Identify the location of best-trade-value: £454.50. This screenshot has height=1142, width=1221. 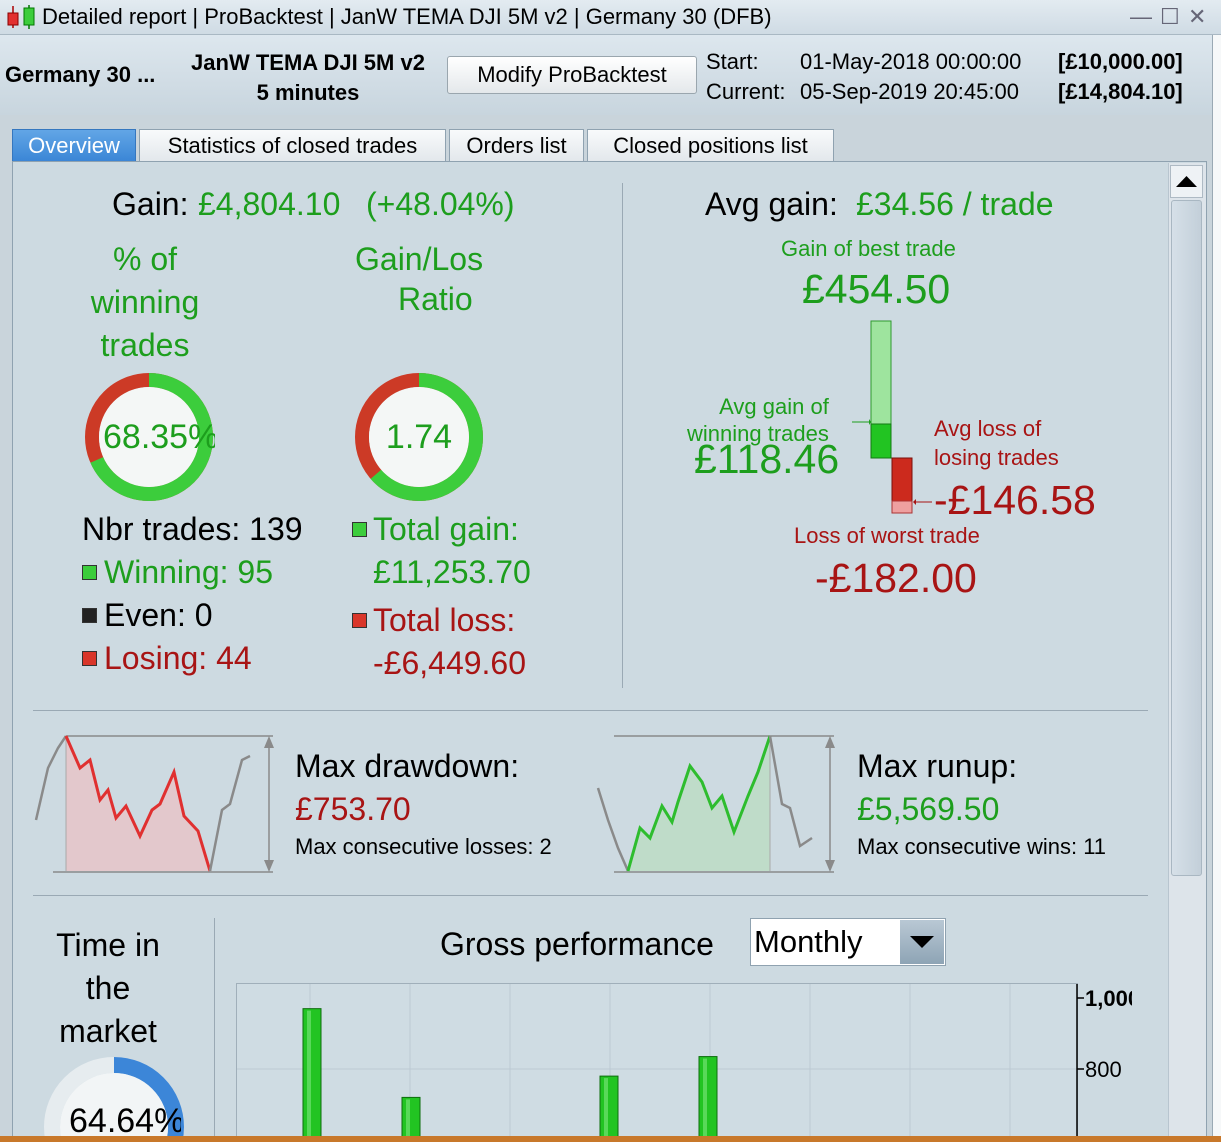
(876, 289).